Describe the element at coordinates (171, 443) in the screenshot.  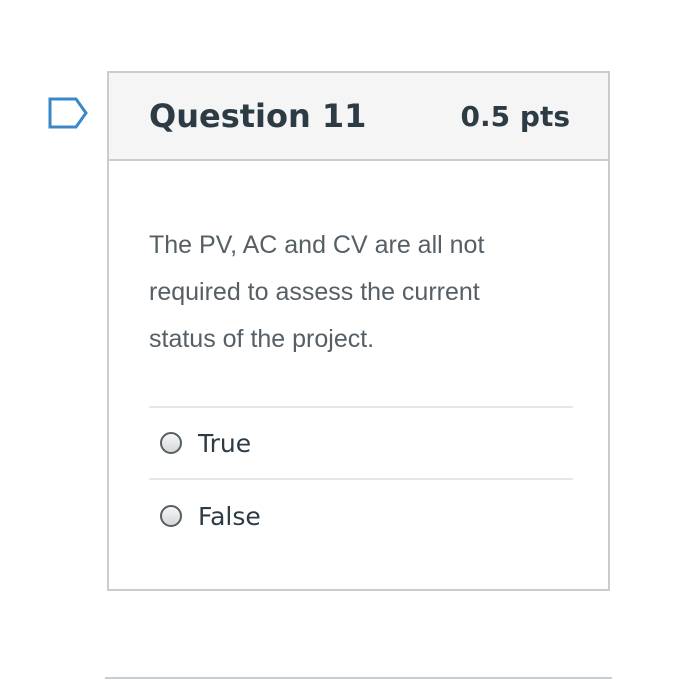
I see `radio-button-true` at that location.